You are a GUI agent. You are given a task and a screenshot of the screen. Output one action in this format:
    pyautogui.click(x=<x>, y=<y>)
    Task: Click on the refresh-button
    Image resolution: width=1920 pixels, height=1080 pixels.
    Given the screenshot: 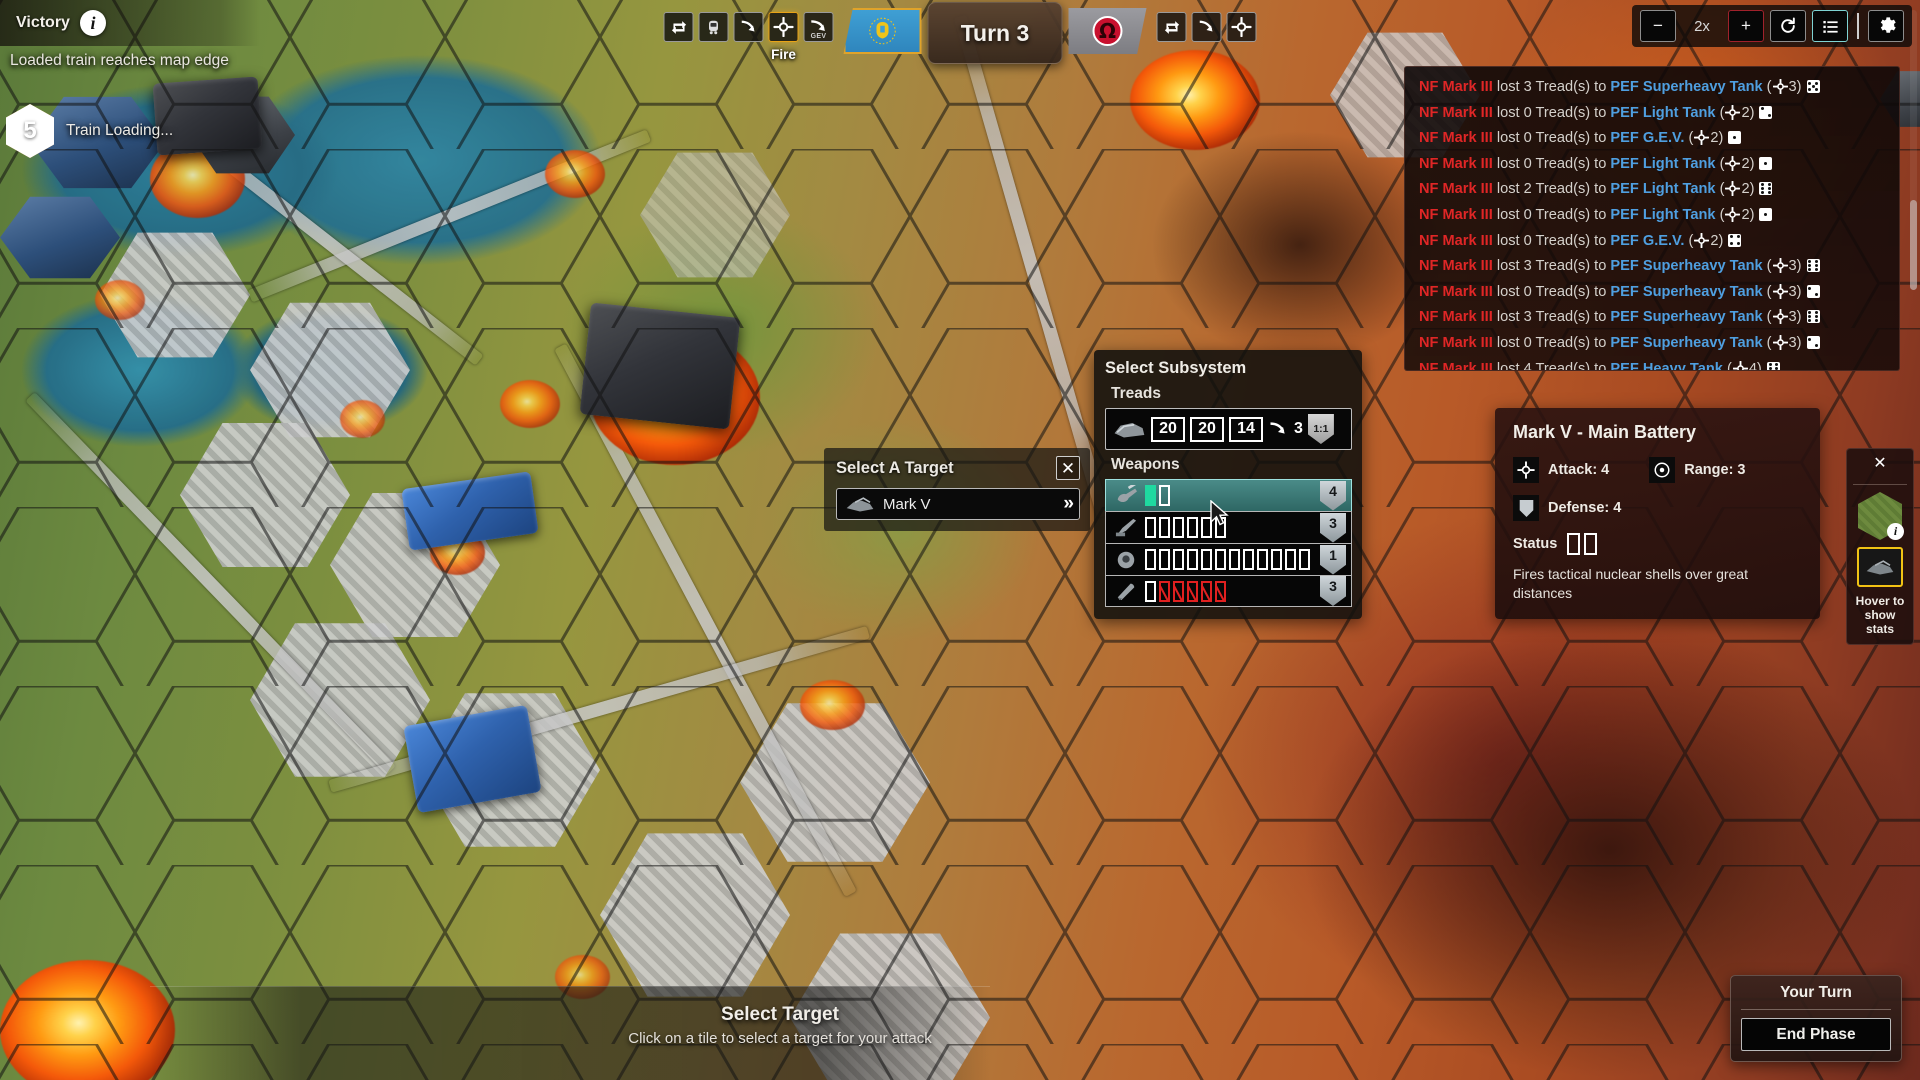 What is the action you would take?
    pyautogui.click(x=1788, y=26)
    